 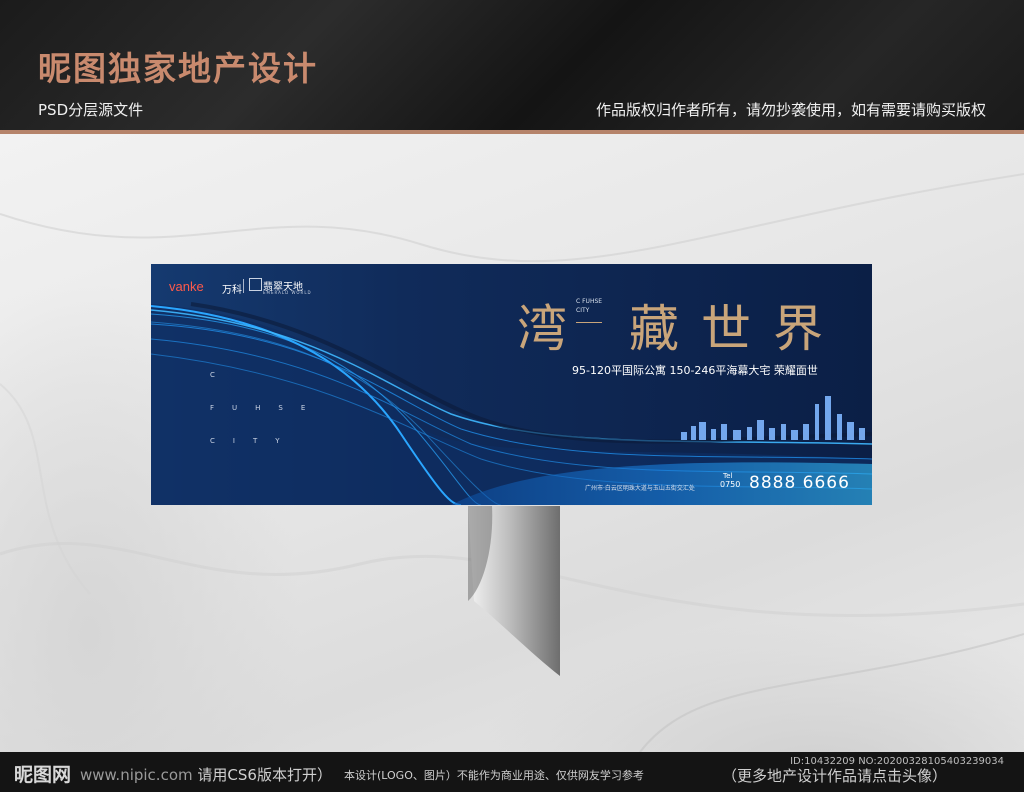 I want to click on website-link: www.nipic.com, so click(x=136, y=775).